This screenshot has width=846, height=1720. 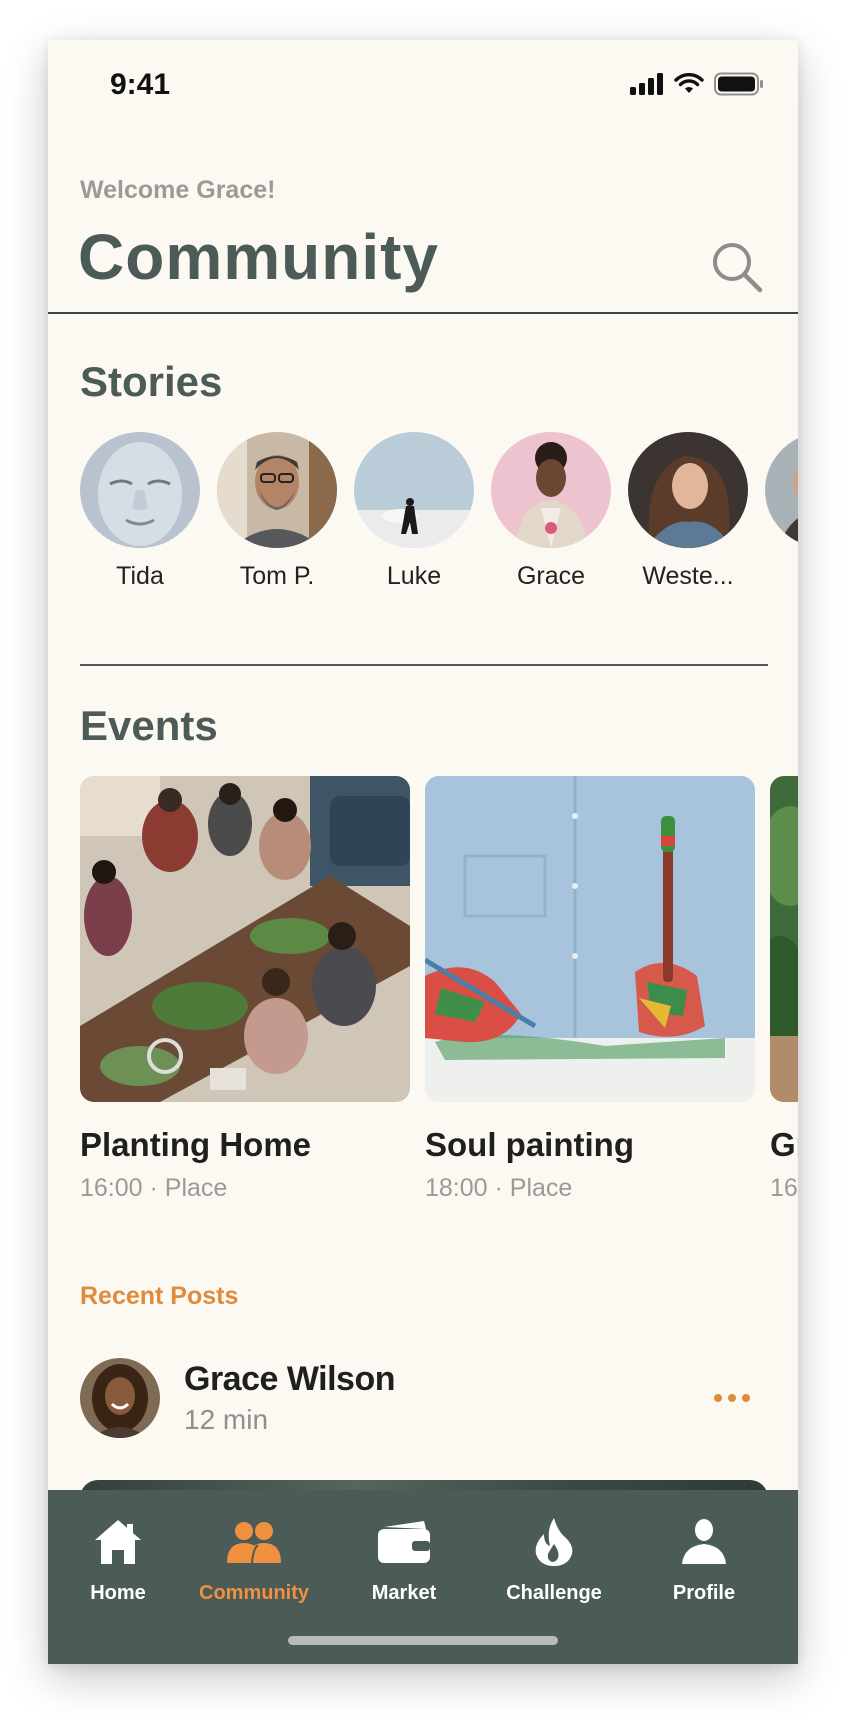 What do you see at coordinates (704, 1593) in the screenshot?
I see `tab-label: Profile` at bounding box center [704, 1593].